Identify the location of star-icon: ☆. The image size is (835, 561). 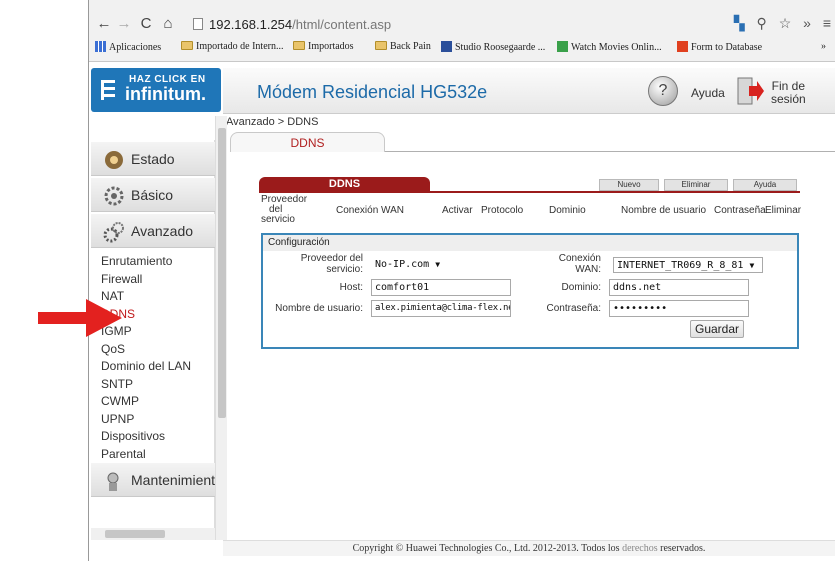
(785, 23).